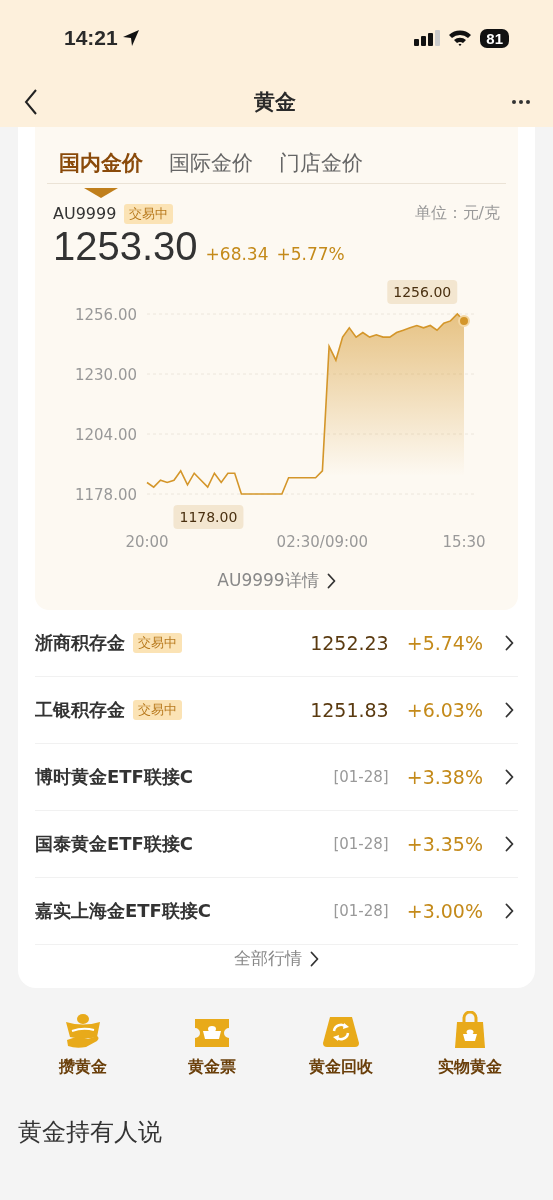  I want to click on product-change: +5.74%, so click(444, 643).